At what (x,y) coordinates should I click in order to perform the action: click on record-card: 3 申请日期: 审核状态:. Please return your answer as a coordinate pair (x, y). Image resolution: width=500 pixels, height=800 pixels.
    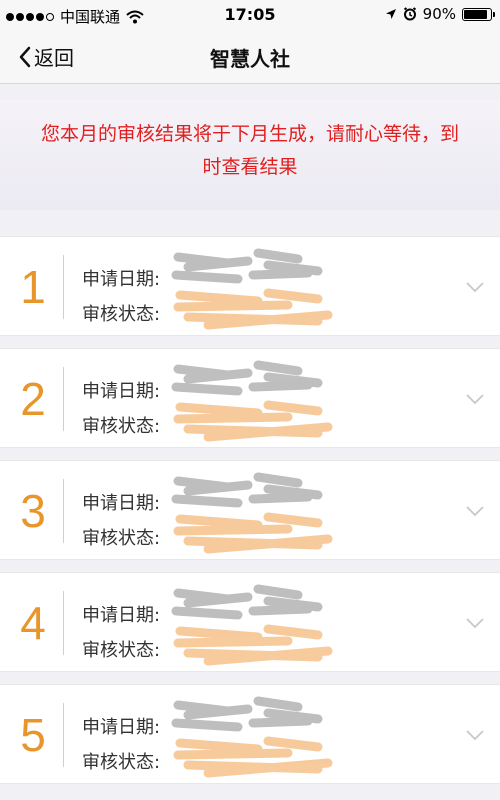
    Looking at the image, I should click on (250, 510).